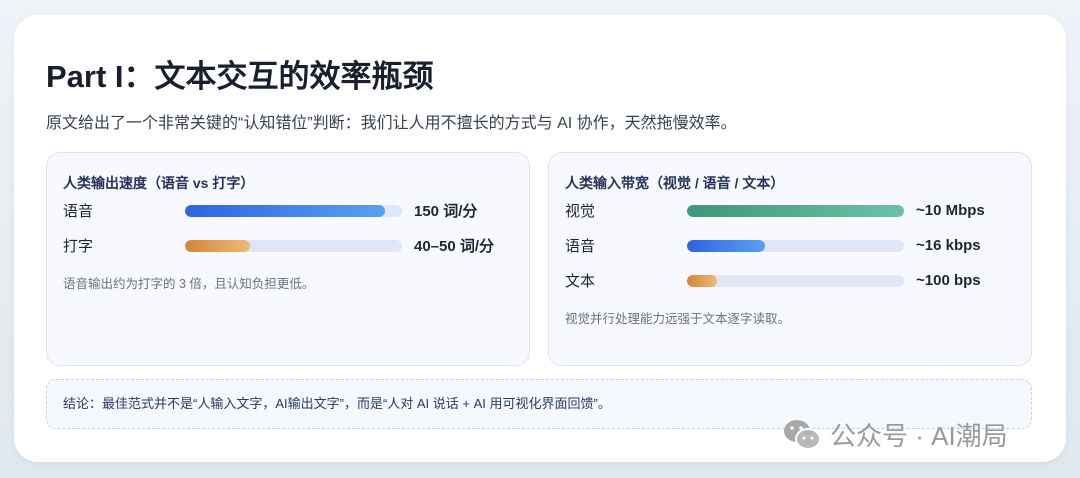 This screenshot has width=1080, height=478. Describe the element at coordinates (189, 284) in the screenshot. I see `panel-note: 语音输出约为打字的 3 倍，且认知负担更低。` at that location.